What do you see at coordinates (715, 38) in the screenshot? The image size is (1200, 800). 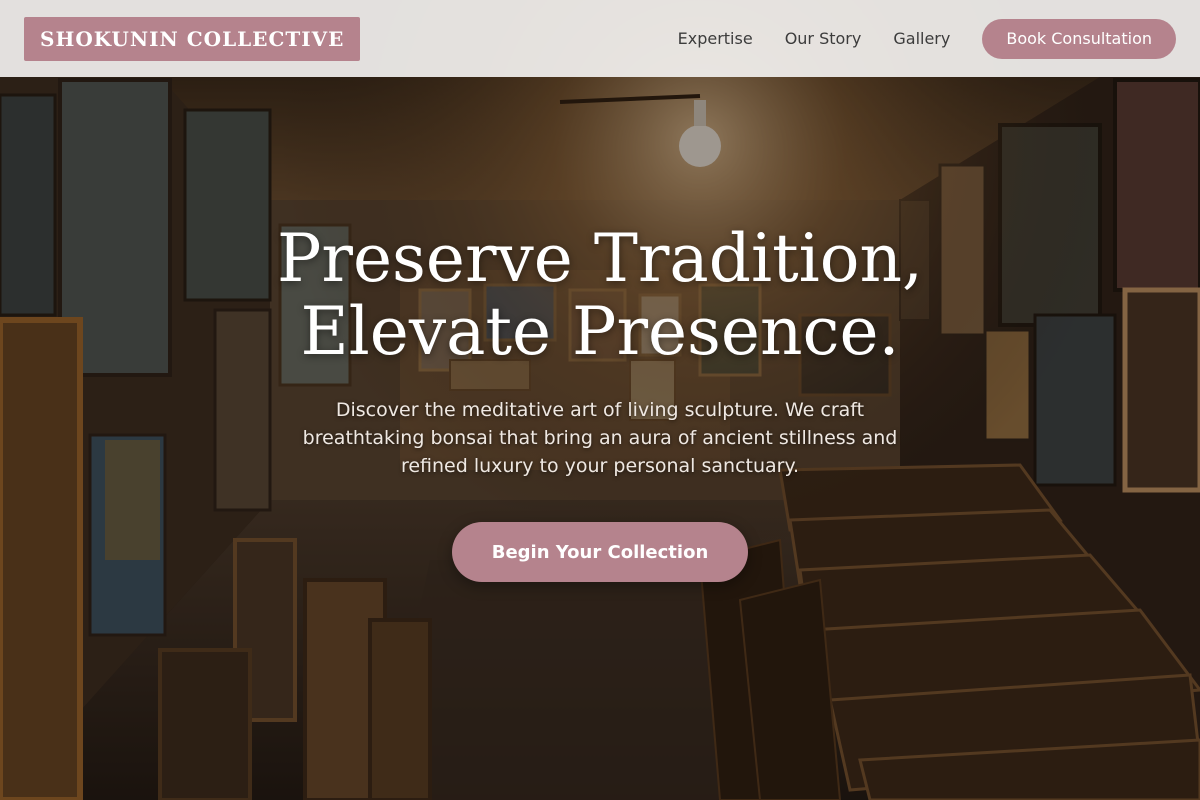 I see `nav-link-expertise: Expertise` at bounding box center [715, 38].